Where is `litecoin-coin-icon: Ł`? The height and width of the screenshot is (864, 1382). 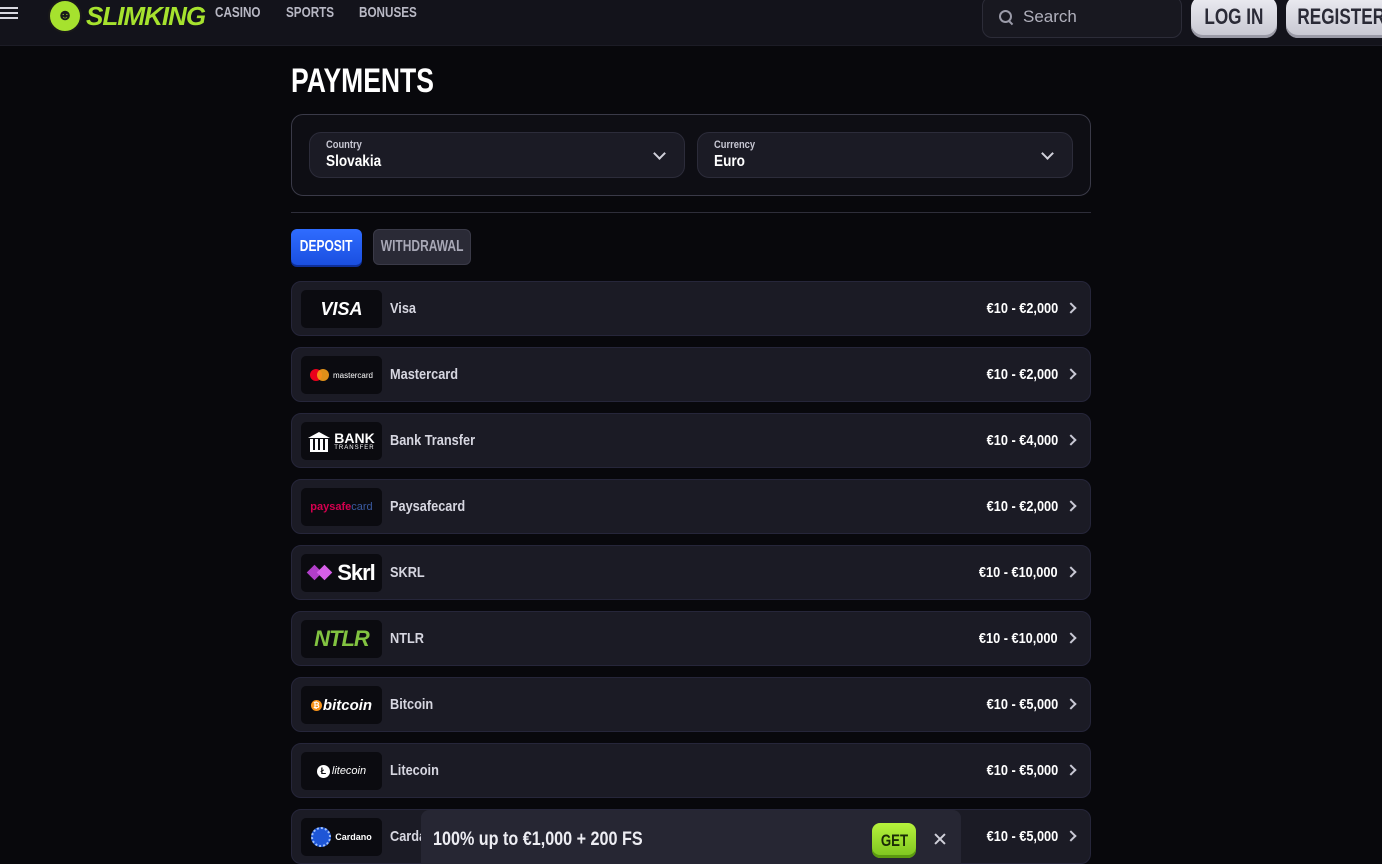
litecoin-coin-icon: Ł is located at coordinates (323, 771).